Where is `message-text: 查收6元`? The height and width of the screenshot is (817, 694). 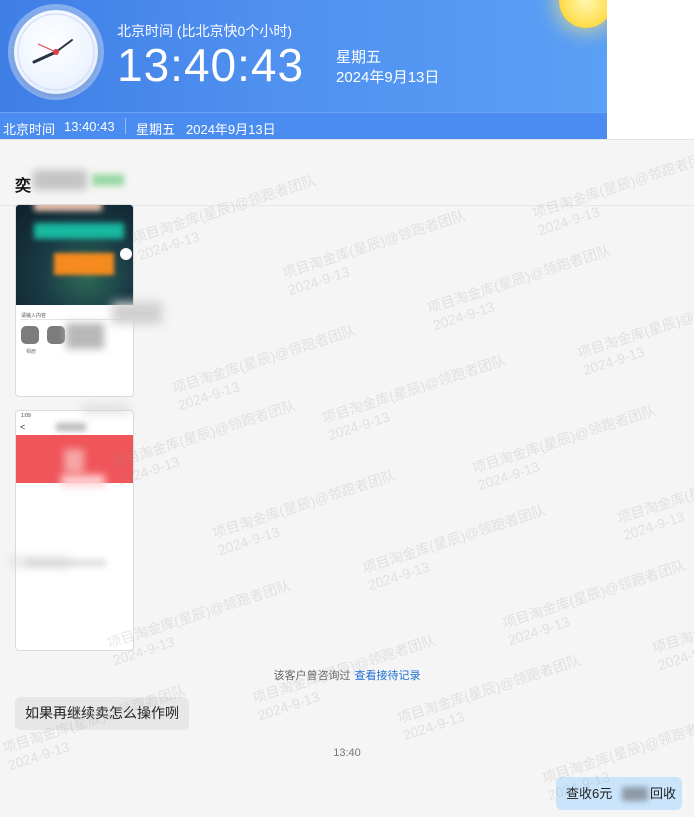
message-text: 查收6元 is located at coordinates (589, 793).